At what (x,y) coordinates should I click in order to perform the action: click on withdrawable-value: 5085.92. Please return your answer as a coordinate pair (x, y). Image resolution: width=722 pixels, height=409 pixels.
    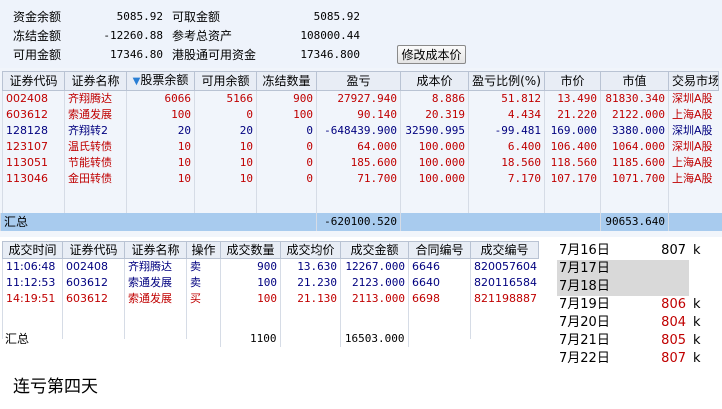
    Looking at the image, I should click on (336, 16).